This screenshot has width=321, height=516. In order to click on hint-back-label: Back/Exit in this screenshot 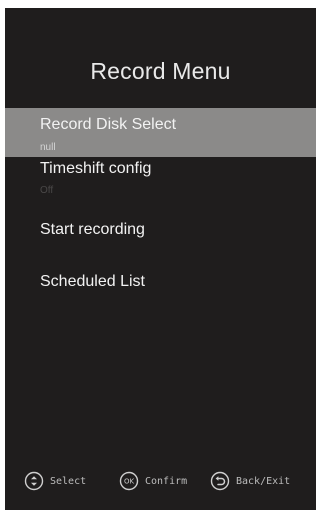, I will do `click(263, 481)`.